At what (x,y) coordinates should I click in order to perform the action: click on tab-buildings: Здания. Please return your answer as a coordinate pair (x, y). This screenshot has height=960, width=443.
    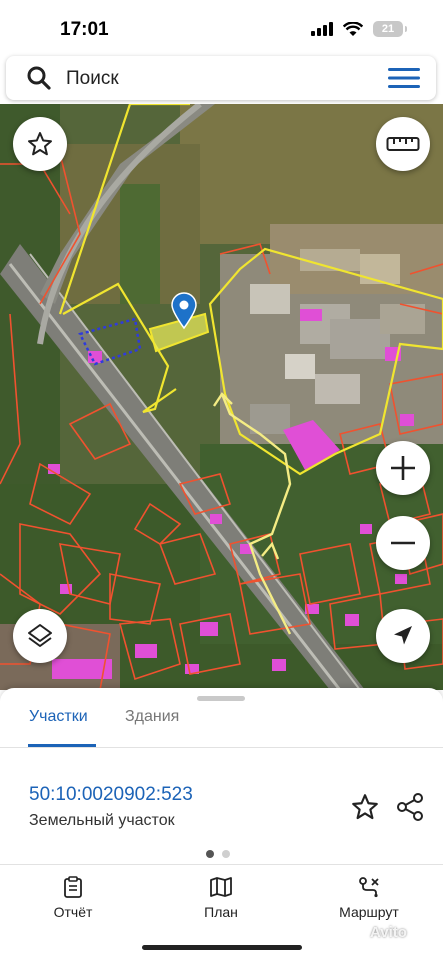
    Looking at the image, I should click on (152, 717).